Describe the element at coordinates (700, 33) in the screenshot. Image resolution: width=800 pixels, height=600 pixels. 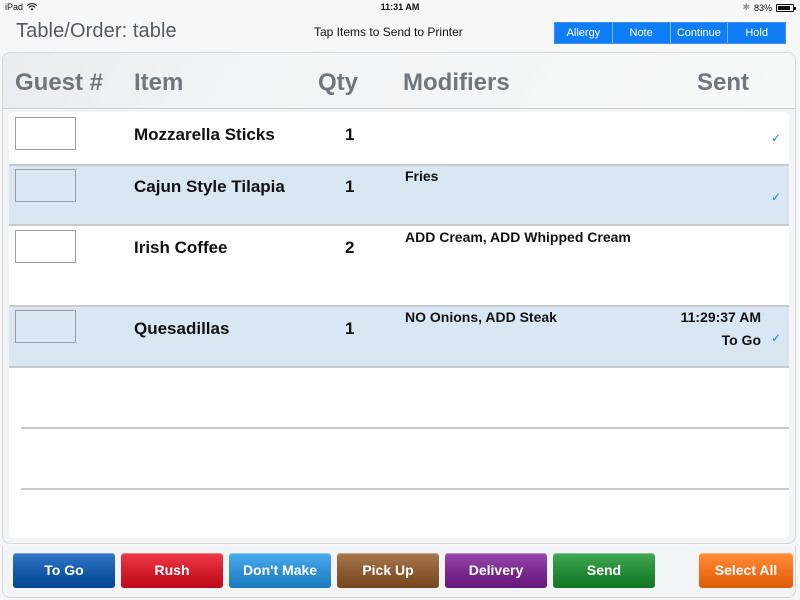
I see `continue-button: Continue` at that location.